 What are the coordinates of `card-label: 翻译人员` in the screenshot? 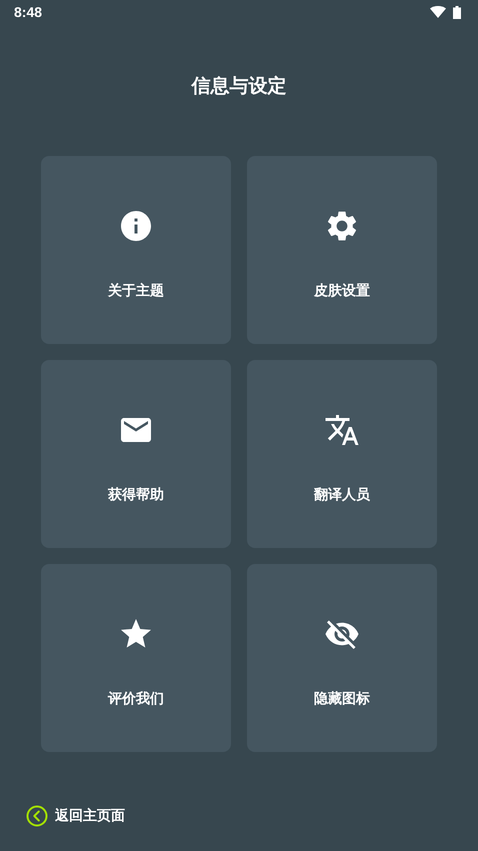 It's located at (342, 495).